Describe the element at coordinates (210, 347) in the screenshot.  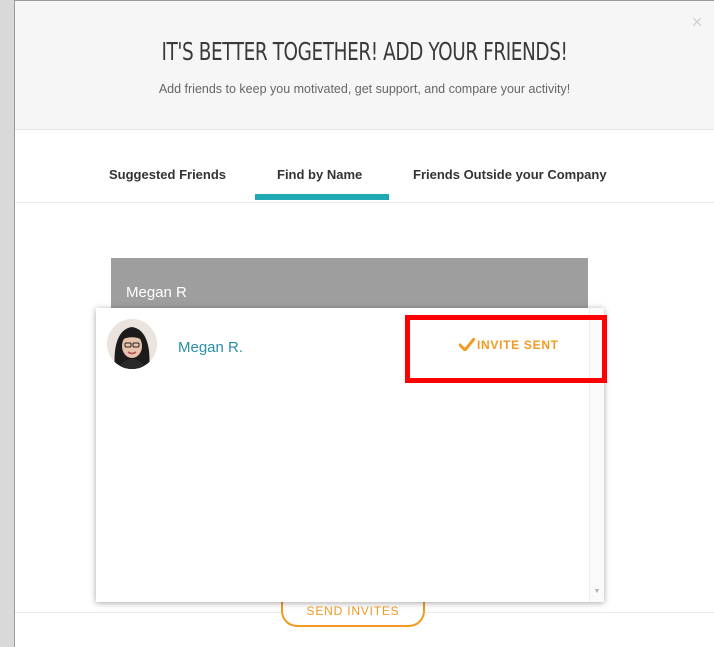
I see `result-name: Megan R.` at that location.